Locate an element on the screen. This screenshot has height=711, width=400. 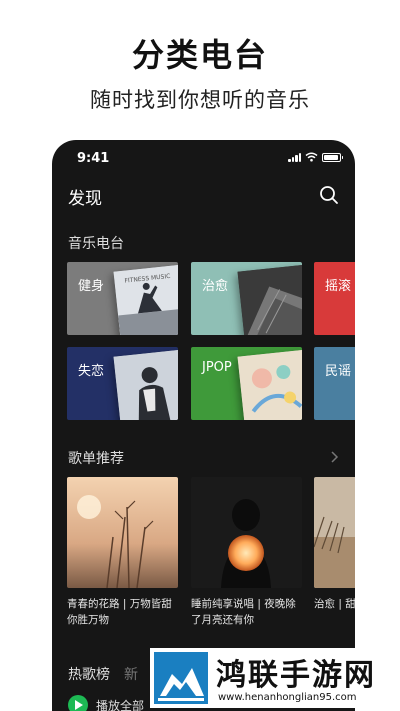
radio-tile-label: 失恋 is located at coordinates (91, 371).